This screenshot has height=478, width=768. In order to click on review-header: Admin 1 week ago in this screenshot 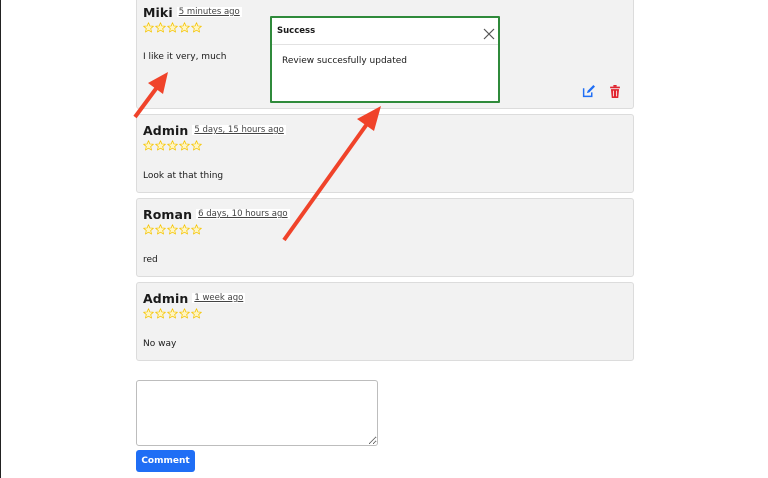, I will do `click(194, 298)`.